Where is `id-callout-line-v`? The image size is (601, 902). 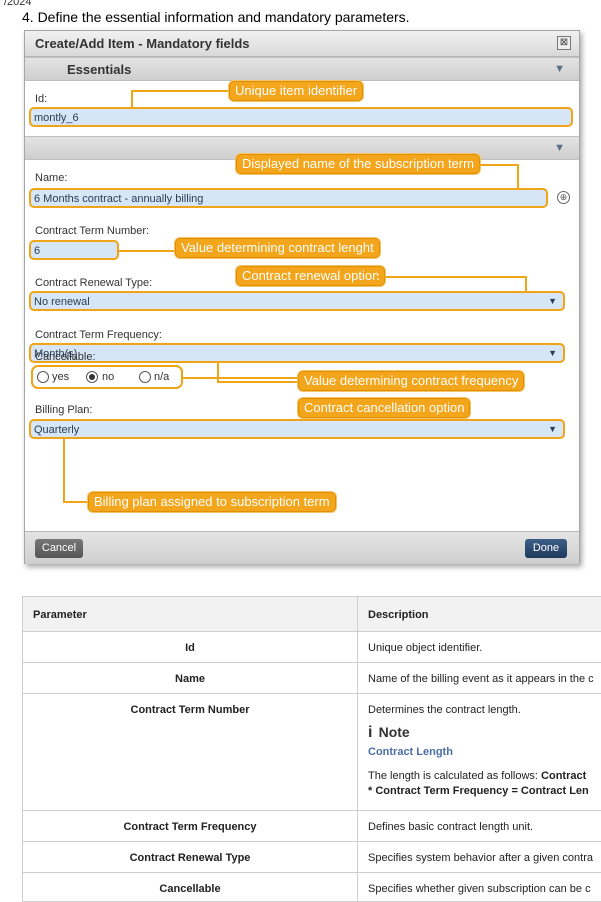 id-callout-line-v is located at coordinates (132, 98).